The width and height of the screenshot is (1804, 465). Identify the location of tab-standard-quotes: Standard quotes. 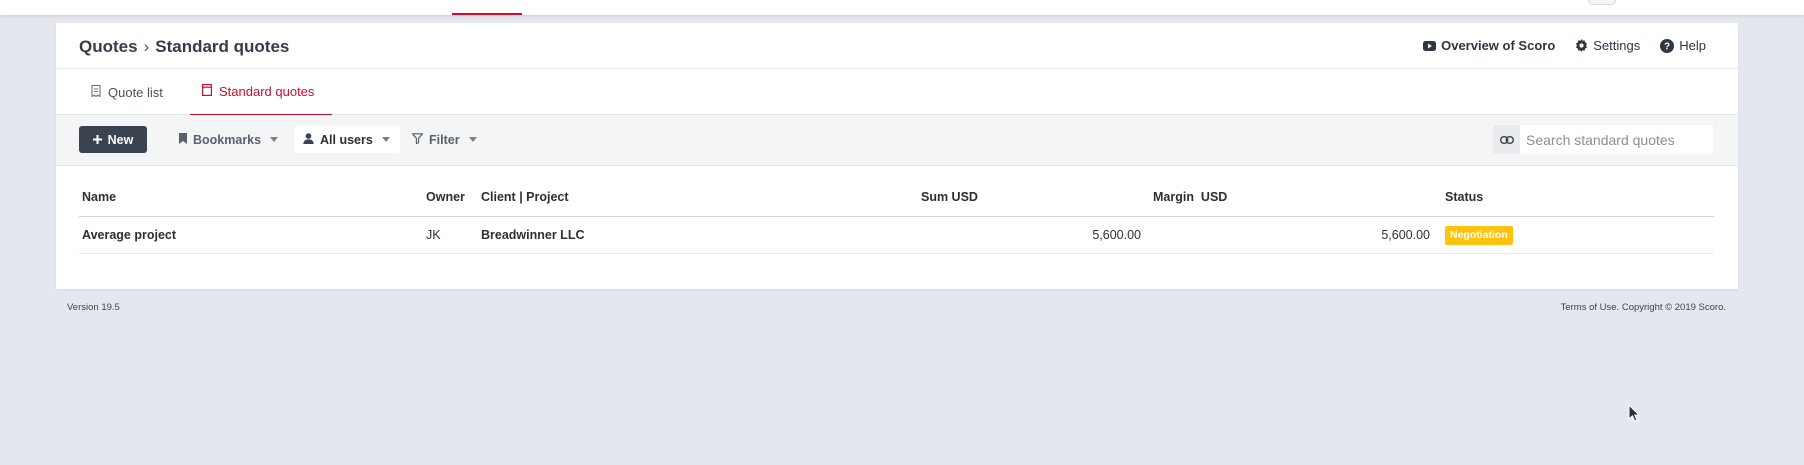
(261, 92).